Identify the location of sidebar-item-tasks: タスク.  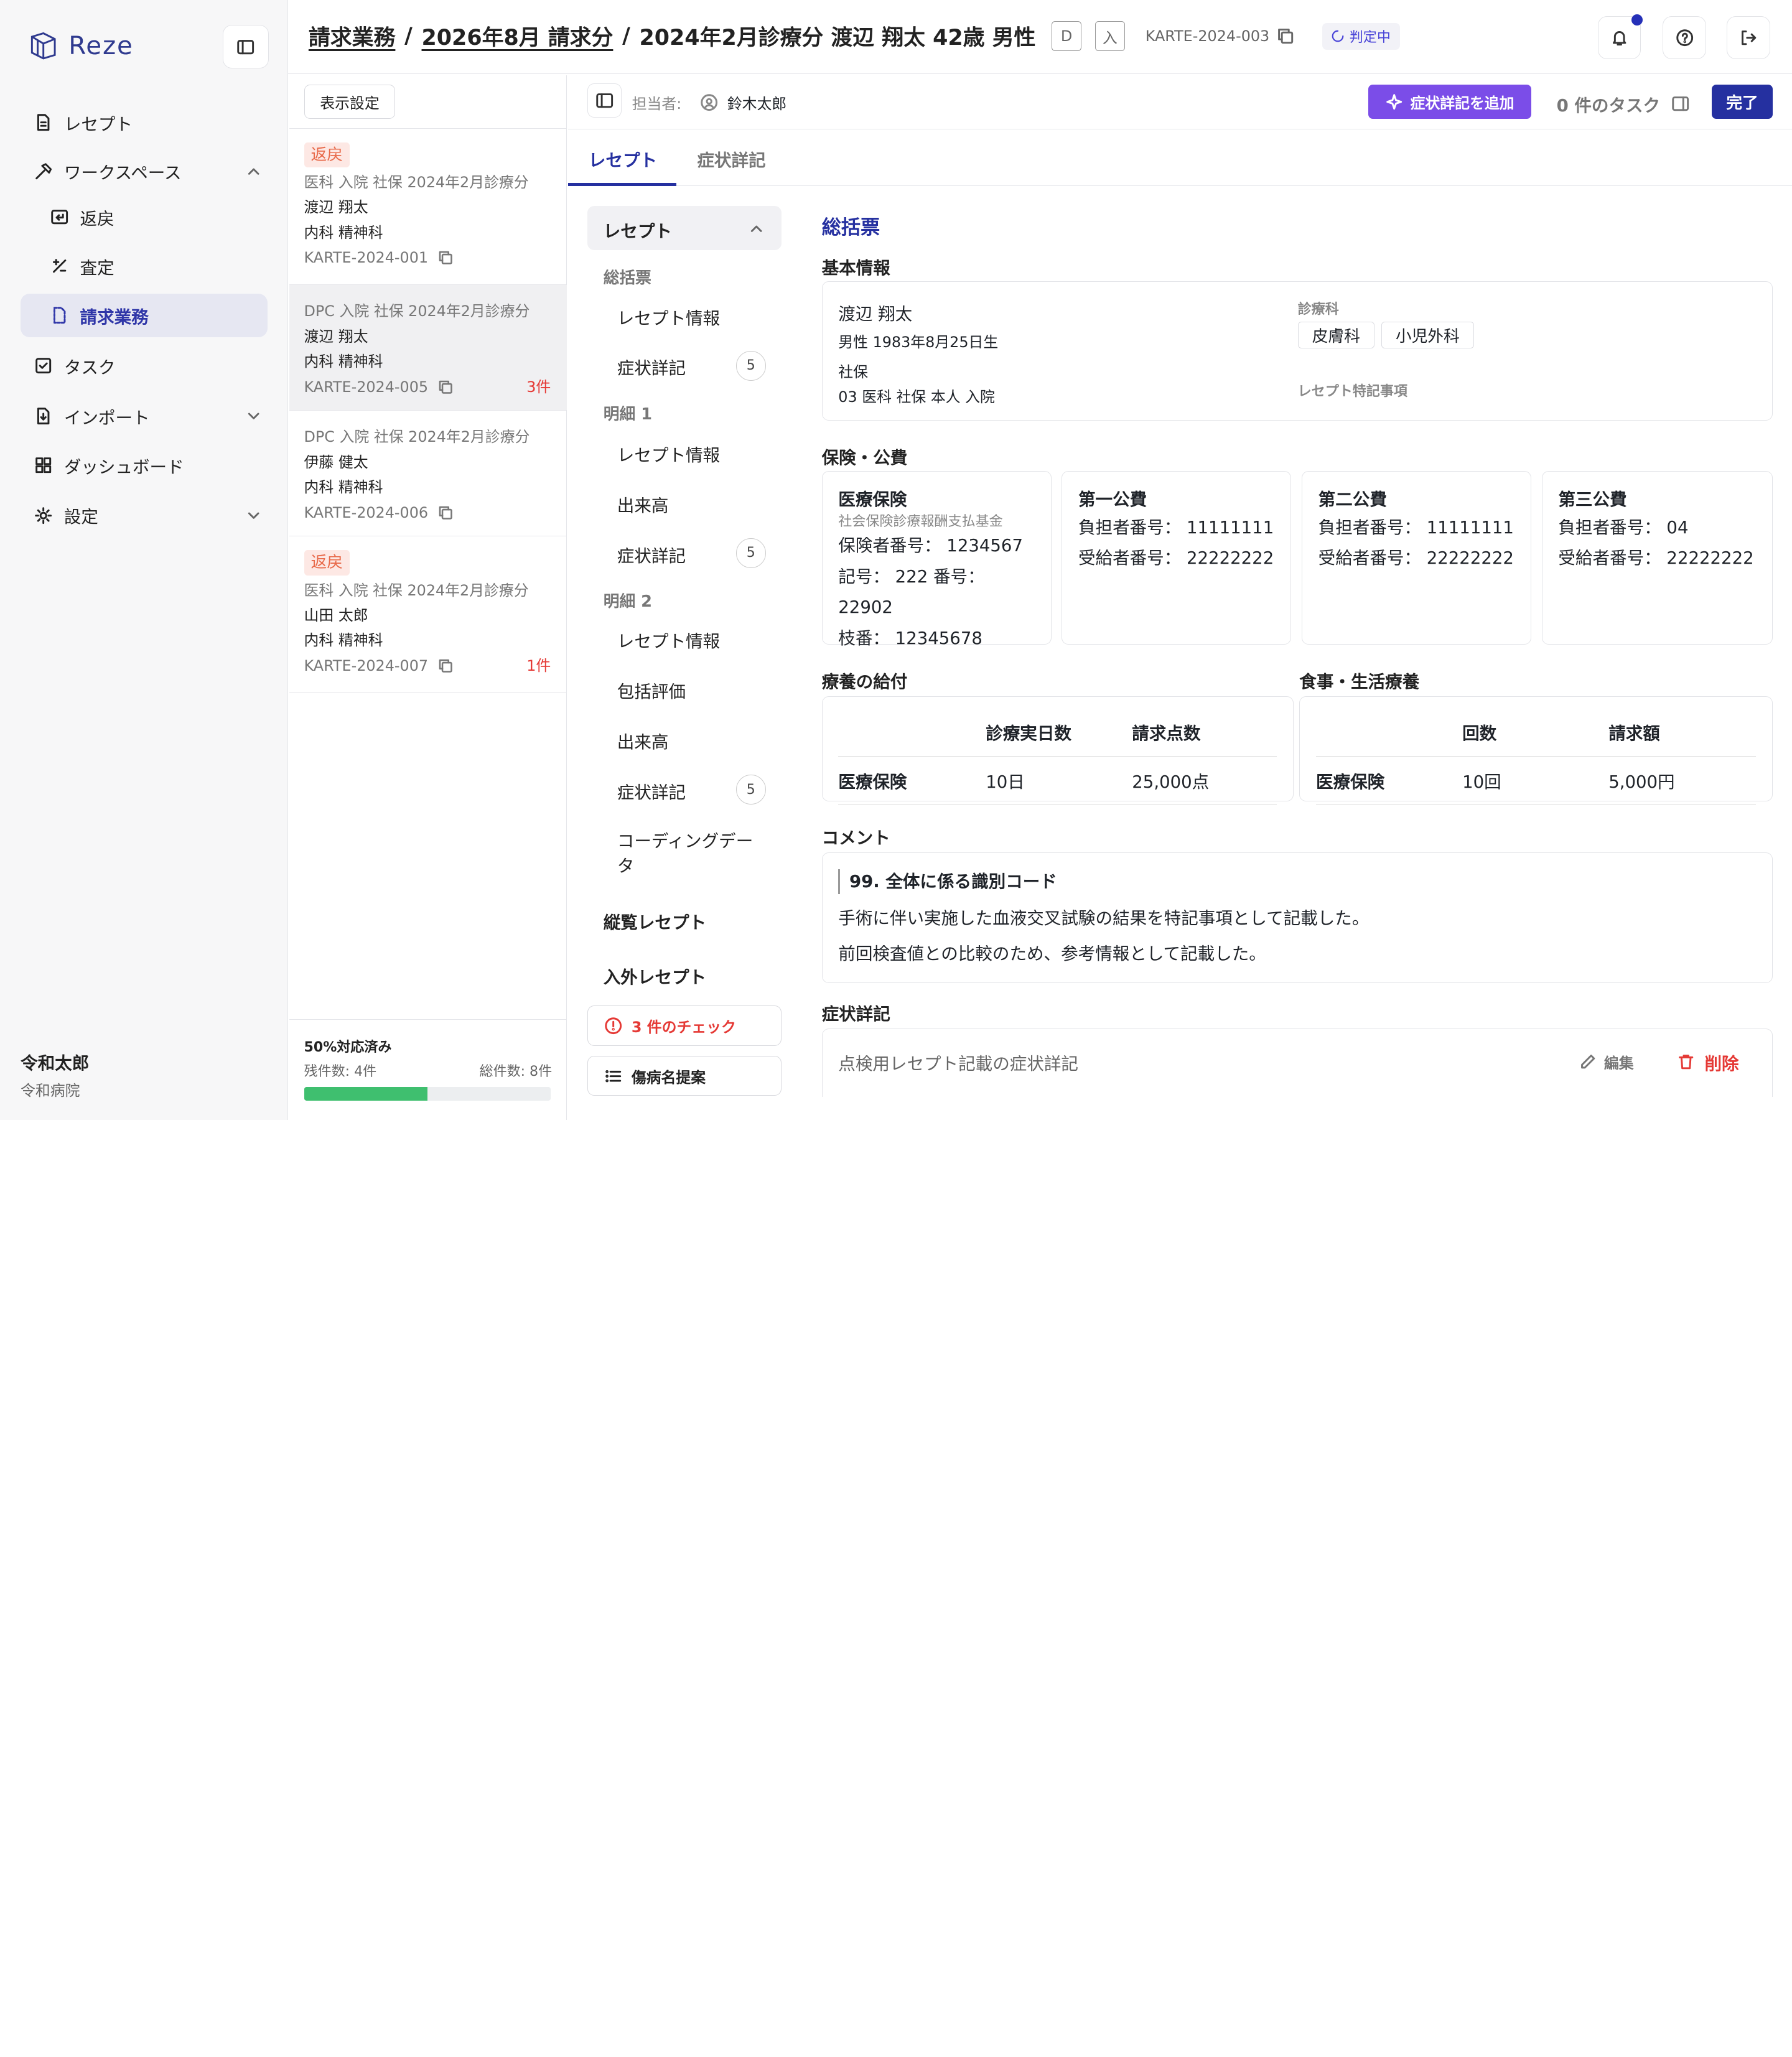
(144, 366).